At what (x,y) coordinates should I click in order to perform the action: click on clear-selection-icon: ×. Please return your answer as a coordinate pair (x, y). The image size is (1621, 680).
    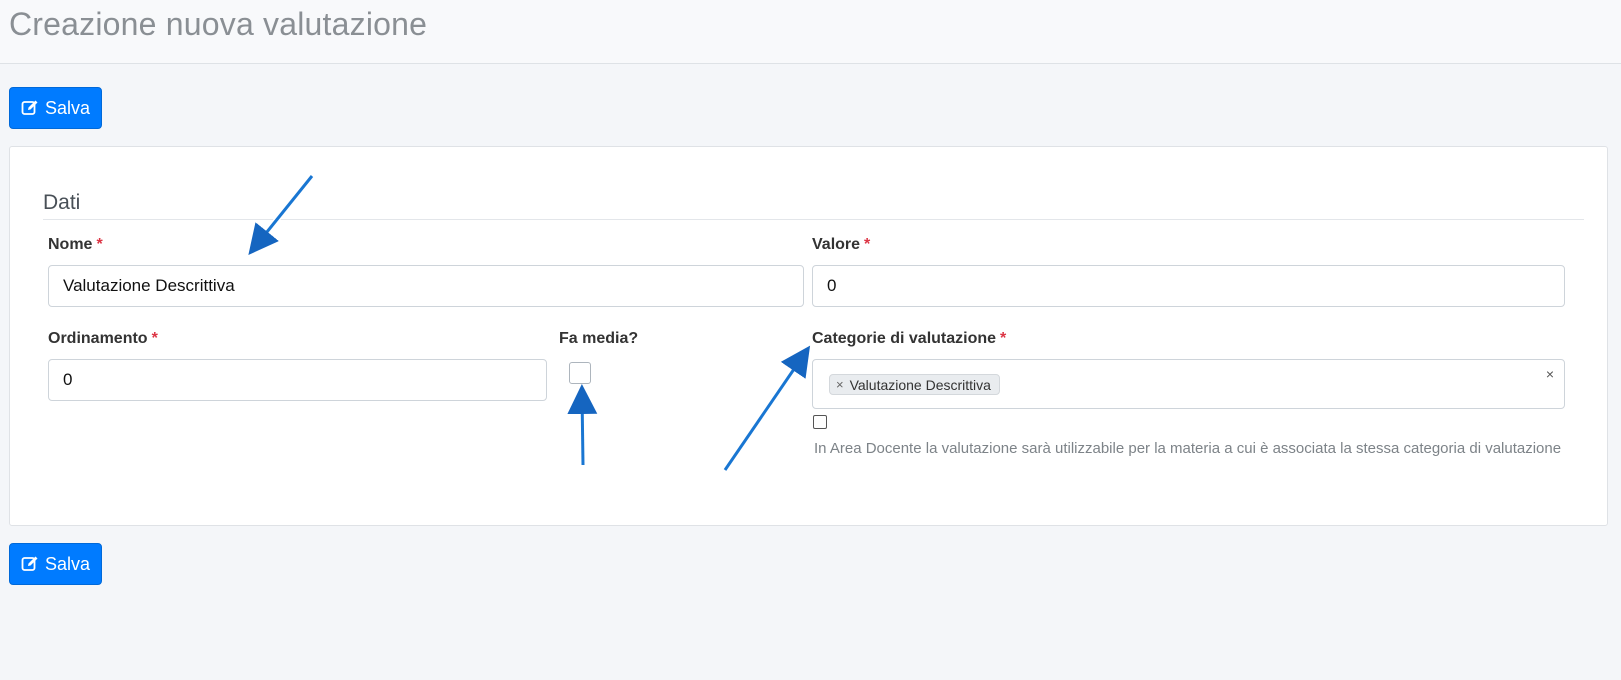
    Looking at the image, I should click on (1550, 374).